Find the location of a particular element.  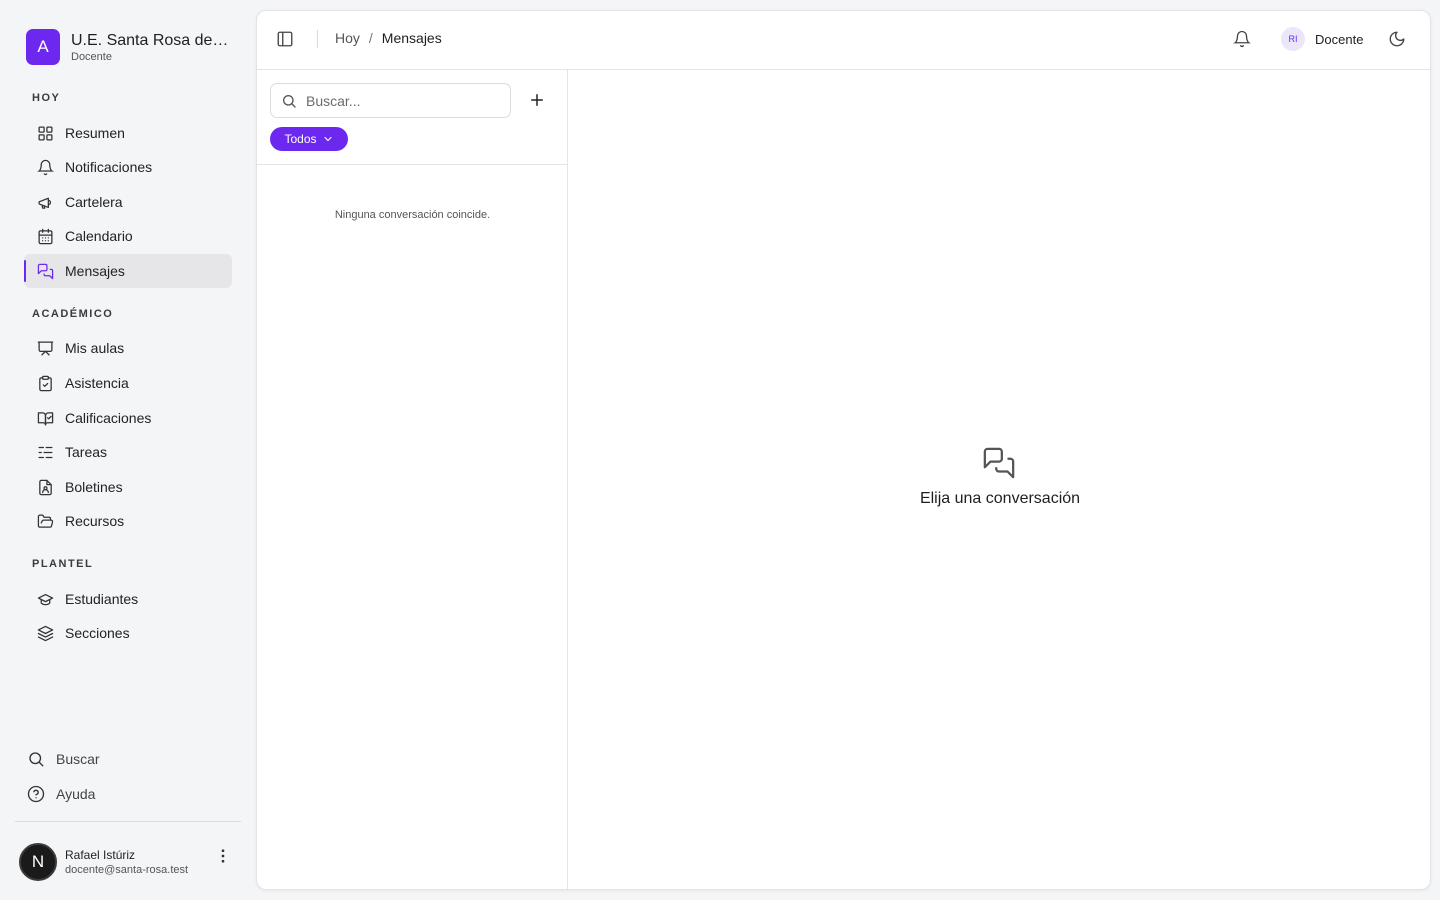

sidebar-item-label: Recursos is located at coordinates (95, 521).